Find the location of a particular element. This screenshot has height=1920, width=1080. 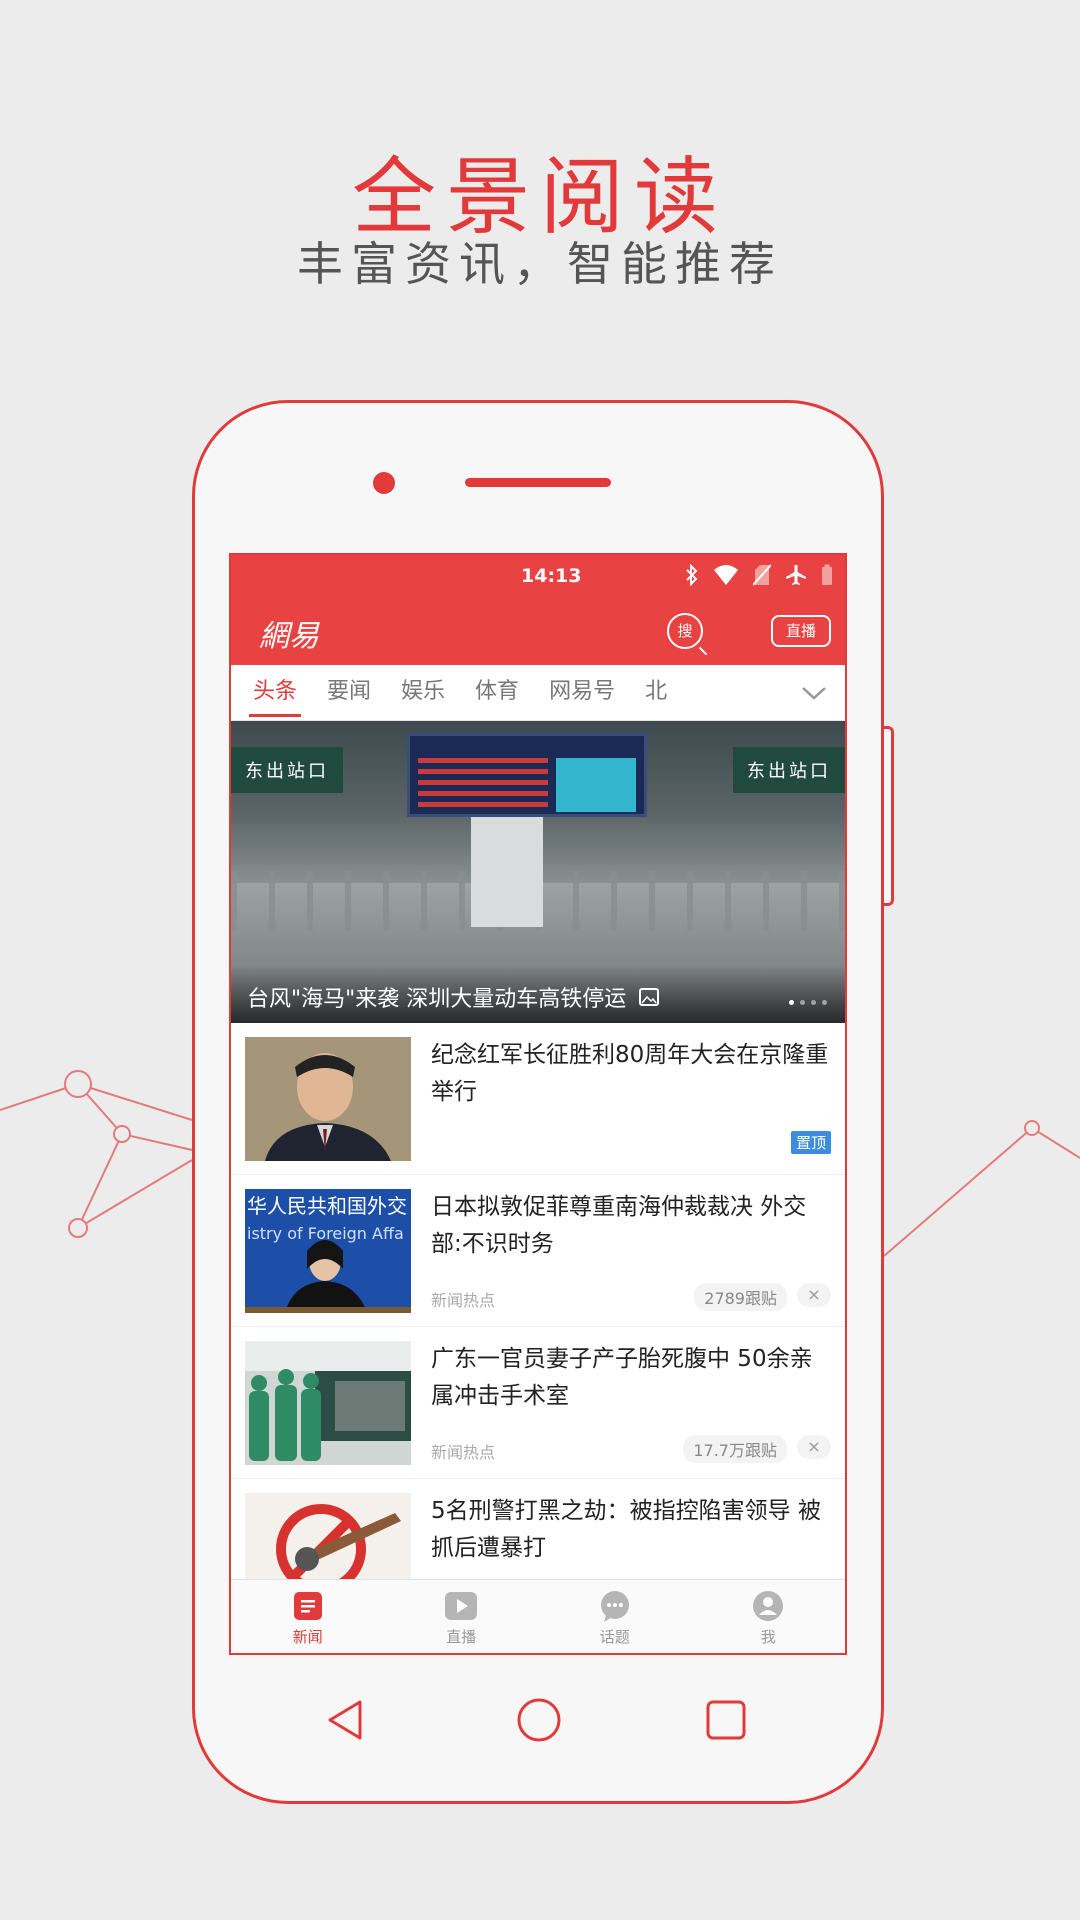

bluetooth-icon is located at coordinates (692, 576).